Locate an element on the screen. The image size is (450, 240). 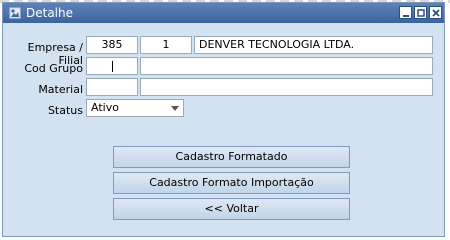
maximize-icon is located at coordinates (421, 13).